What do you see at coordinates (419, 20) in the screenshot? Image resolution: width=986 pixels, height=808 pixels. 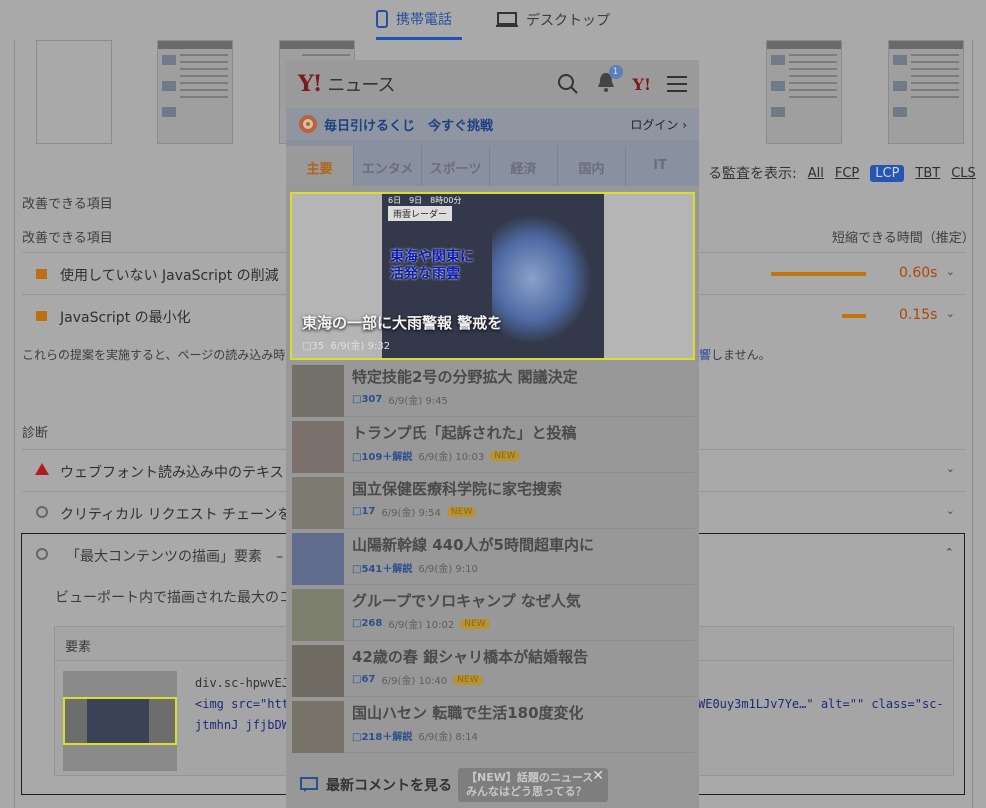 I see `tab-mobile: 携帯電話` at bounding box center [419, 20].